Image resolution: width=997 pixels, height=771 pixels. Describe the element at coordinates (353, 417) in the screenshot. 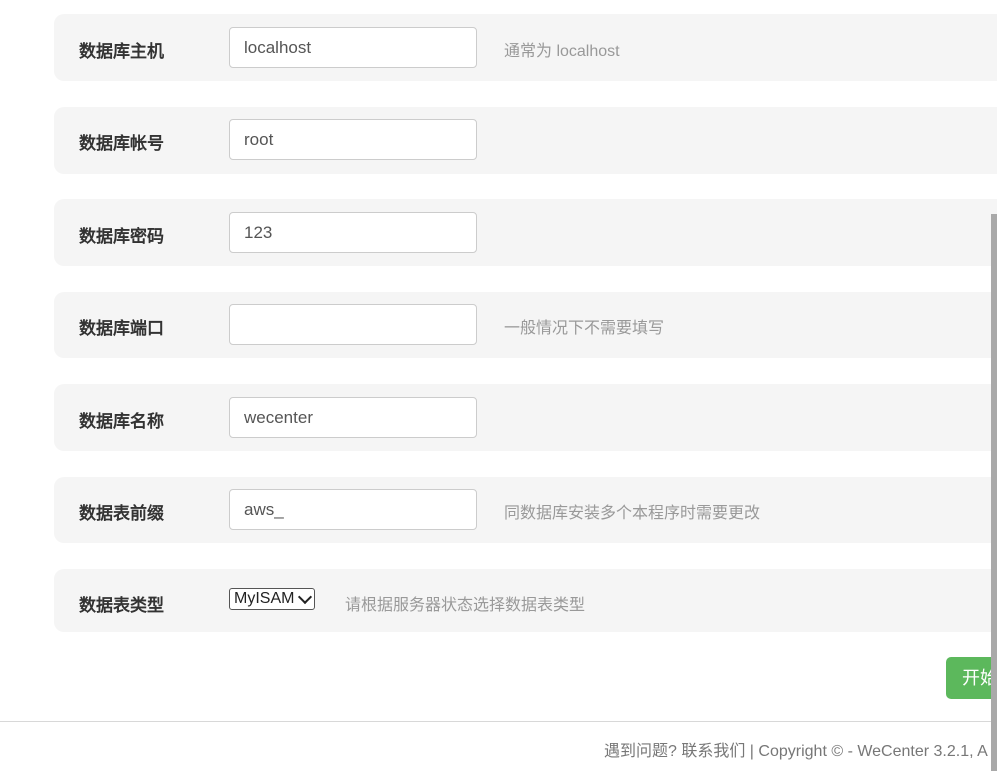

I see `db-name-input` at that location.